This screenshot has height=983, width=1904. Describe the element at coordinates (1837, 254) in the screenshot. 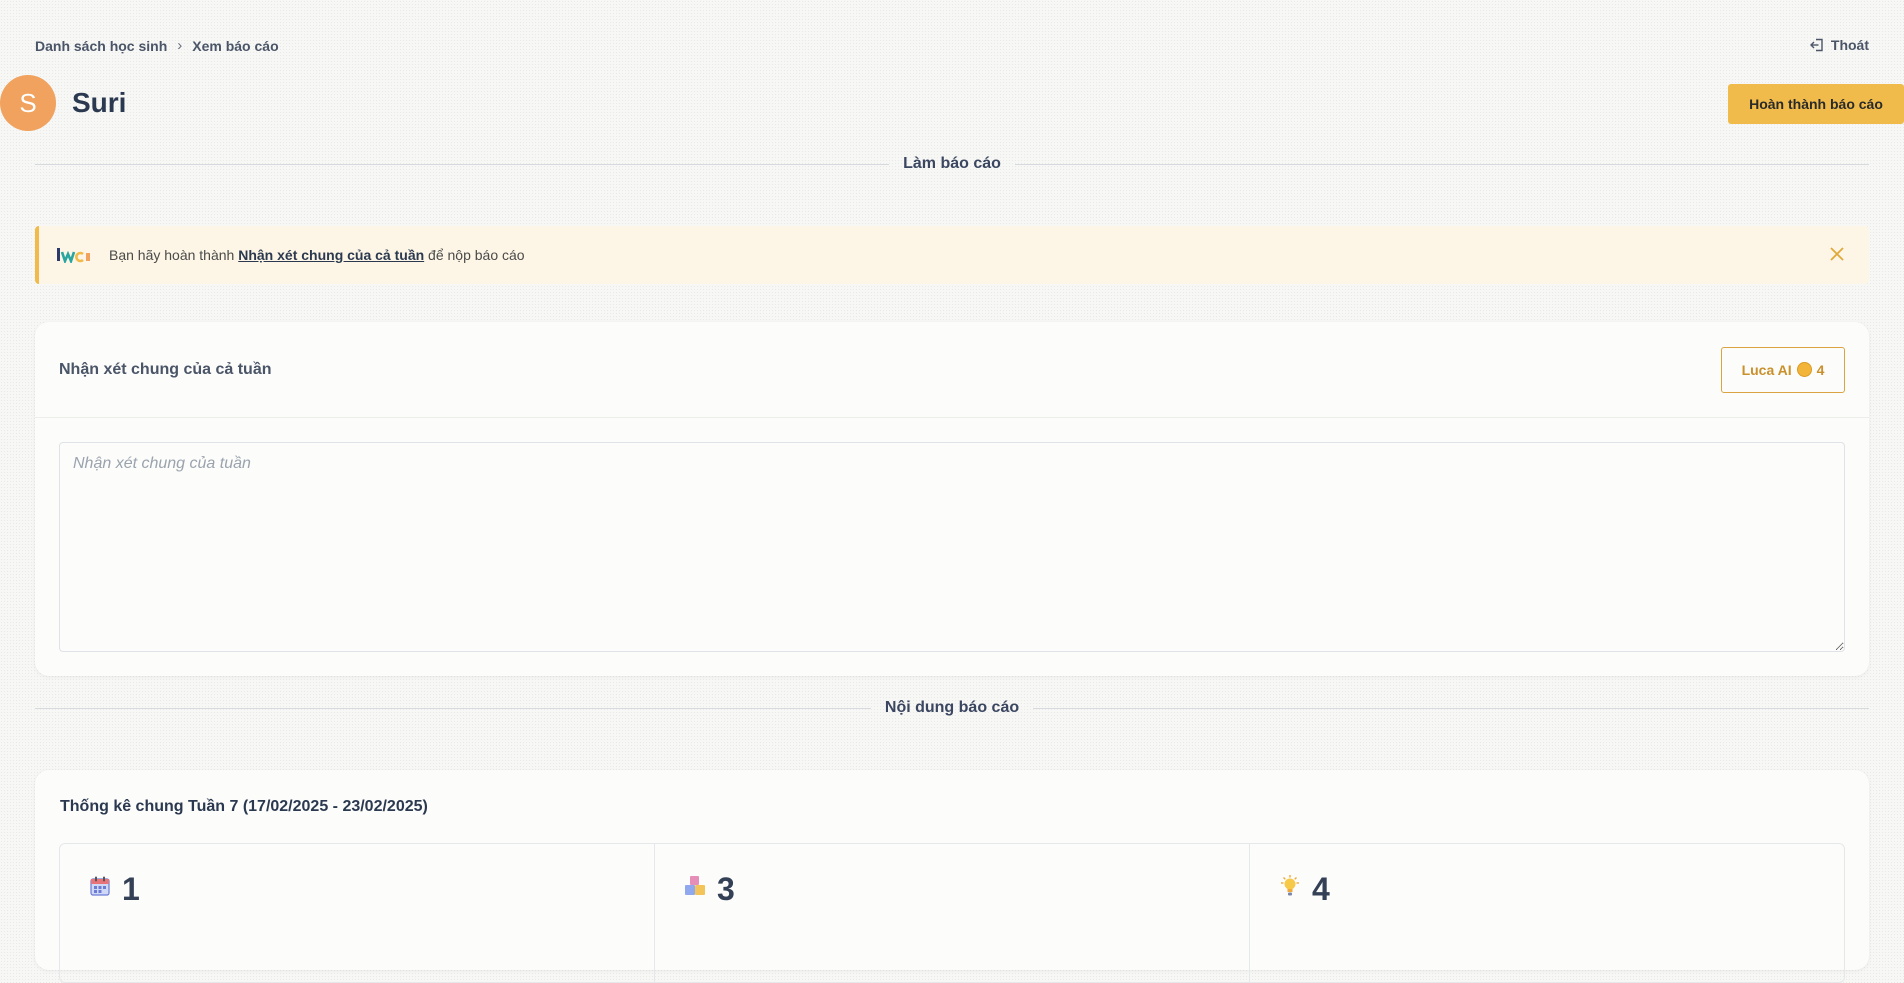

I see `close-icon` at that location.